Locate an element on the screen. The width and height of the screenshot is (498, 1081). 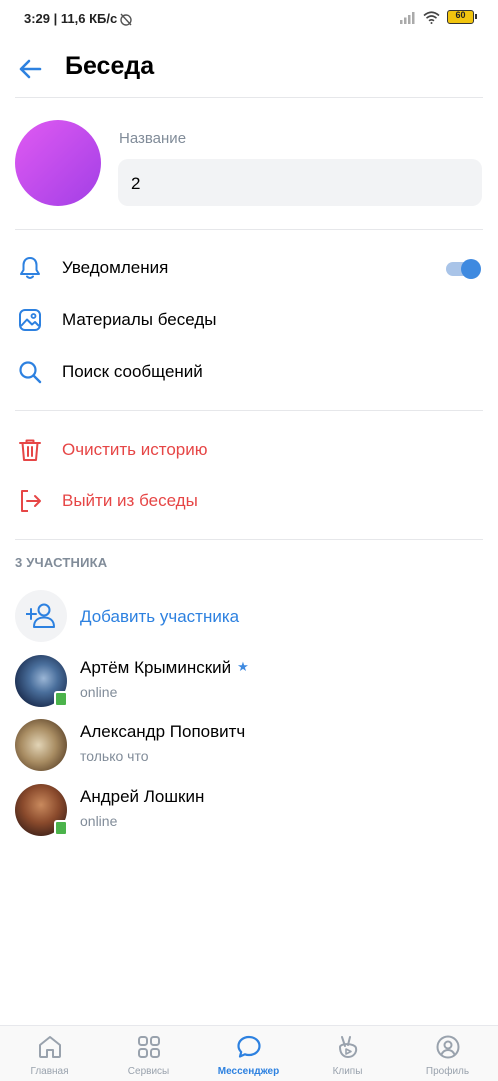
leave-chat-label: Выйти из беседы is located at coordinates (130, 500).